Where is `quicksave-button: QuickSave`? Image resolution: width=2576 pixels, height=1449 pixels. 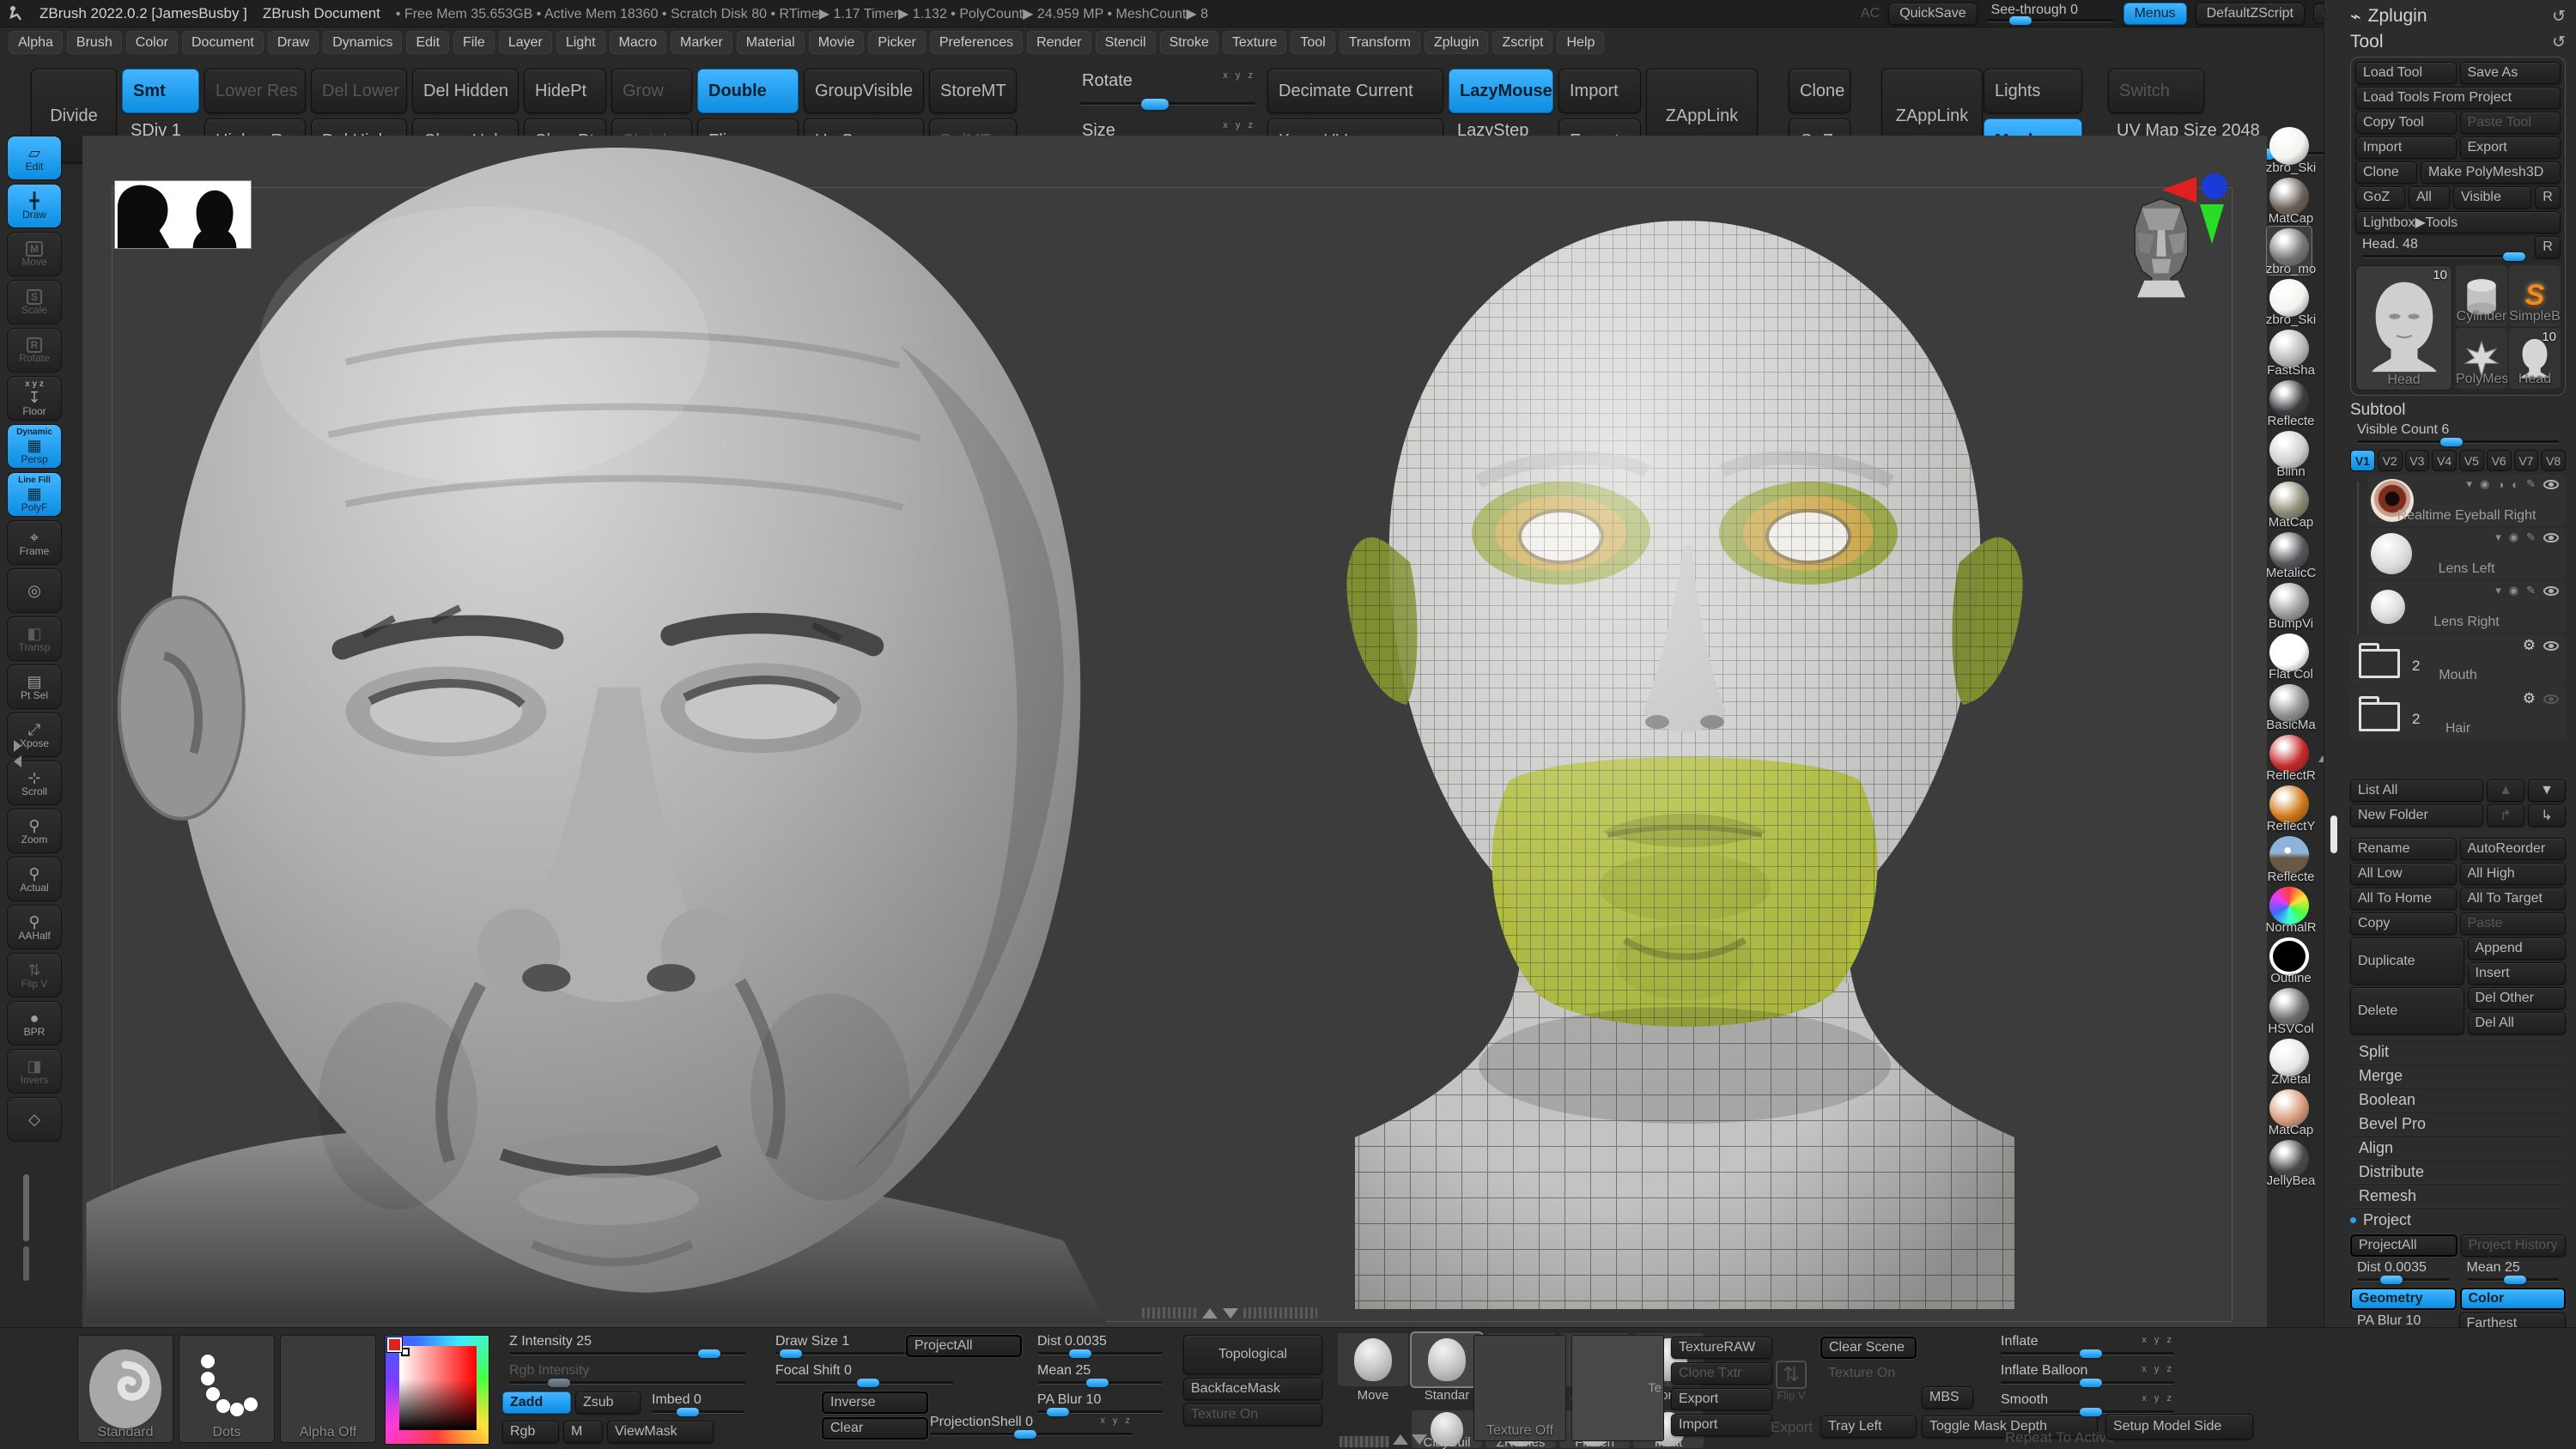
quicksave-button: QuickSave is located at coordinates (1933, 13).